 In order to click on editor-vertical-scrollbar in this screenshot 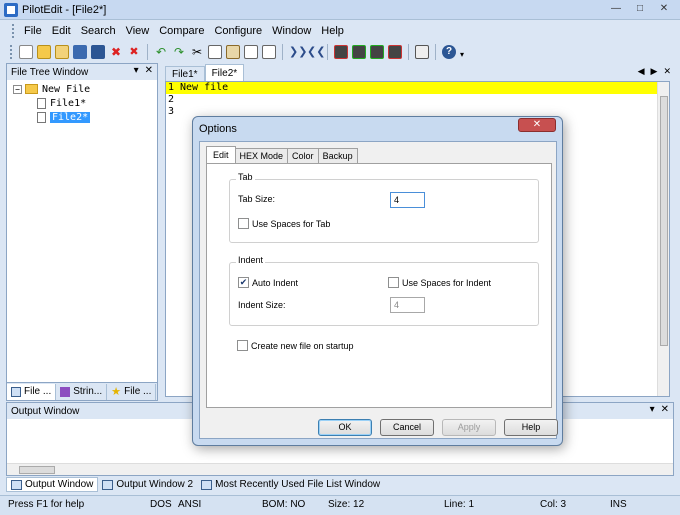, I will do `click(663, 239)`.